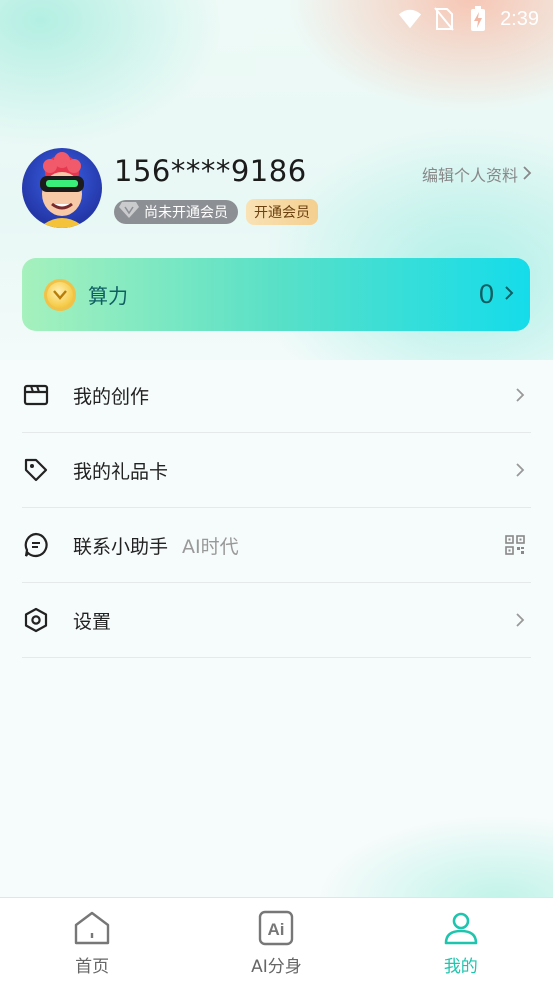  Describe the element at coordinates (276, 470) in the screenshot. I see `menu-item-gift-card: 我的礼品卡` at that location.